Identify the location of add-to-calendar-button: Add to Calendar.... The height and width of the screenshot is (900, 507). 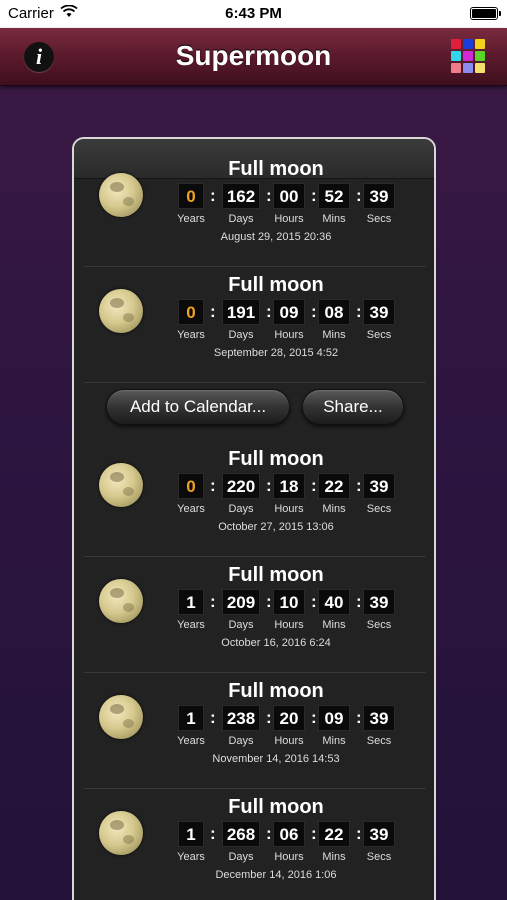
(198, 407).